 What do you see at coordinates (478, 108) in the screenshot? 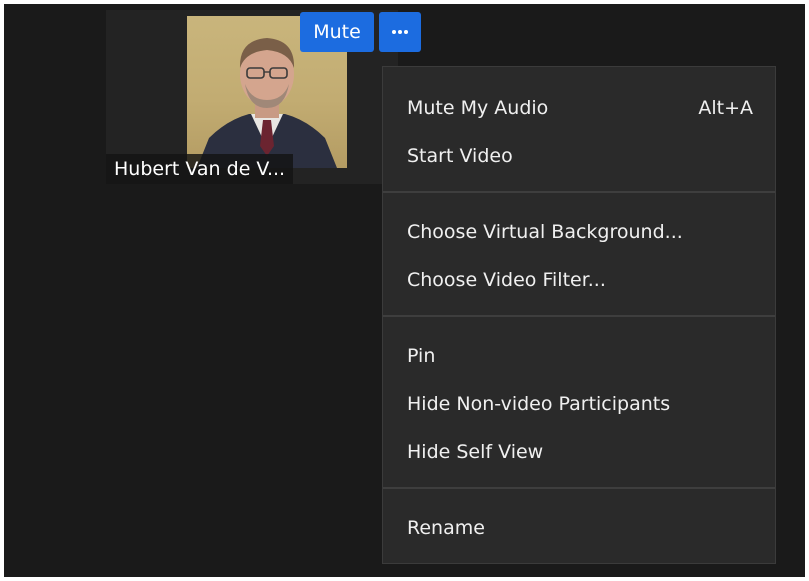
I see `menu-item-label: Mute My Audio` at bounding box center [478, 108].